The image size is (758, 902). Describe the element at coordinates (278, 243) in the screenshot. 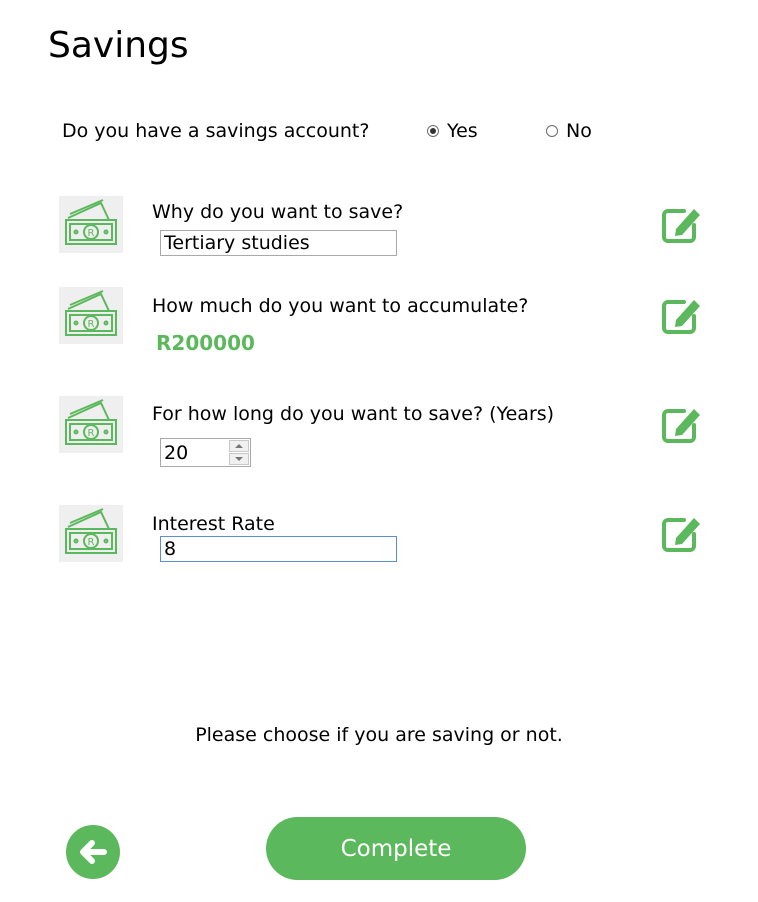

I see `reason-input` at that location.